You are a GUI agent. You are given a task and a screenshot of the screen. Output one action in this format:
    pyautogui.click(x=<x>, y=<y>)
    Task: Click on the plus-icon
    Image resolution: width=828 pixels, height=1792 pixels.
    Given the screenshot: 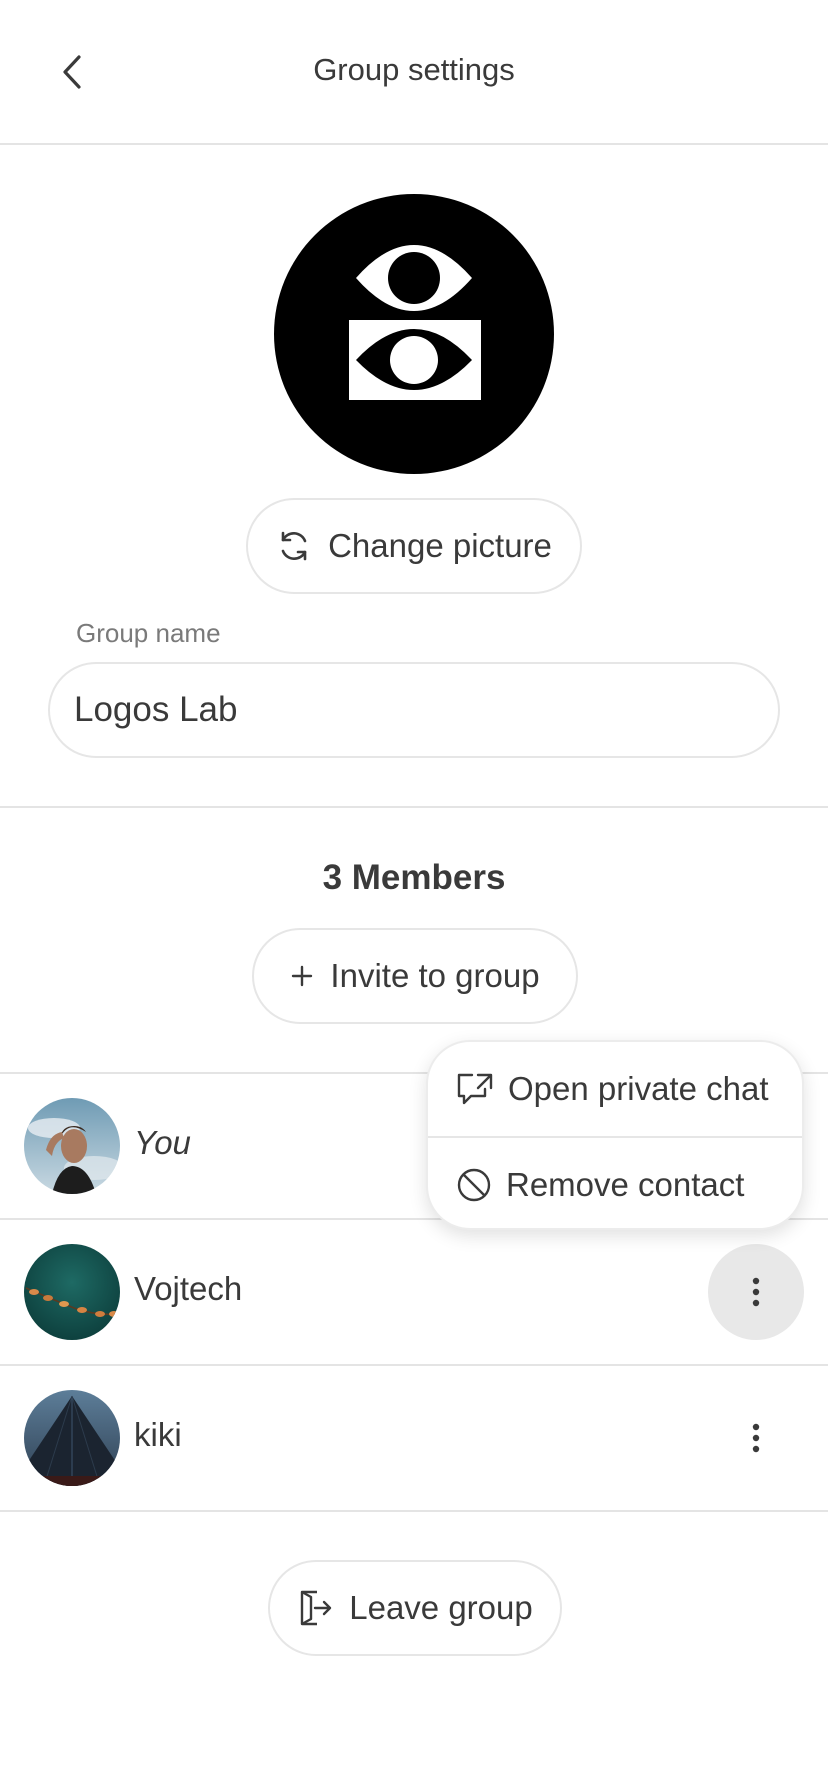 What is the action you would take?
    pyautogui.click(x=302, y=976)
    